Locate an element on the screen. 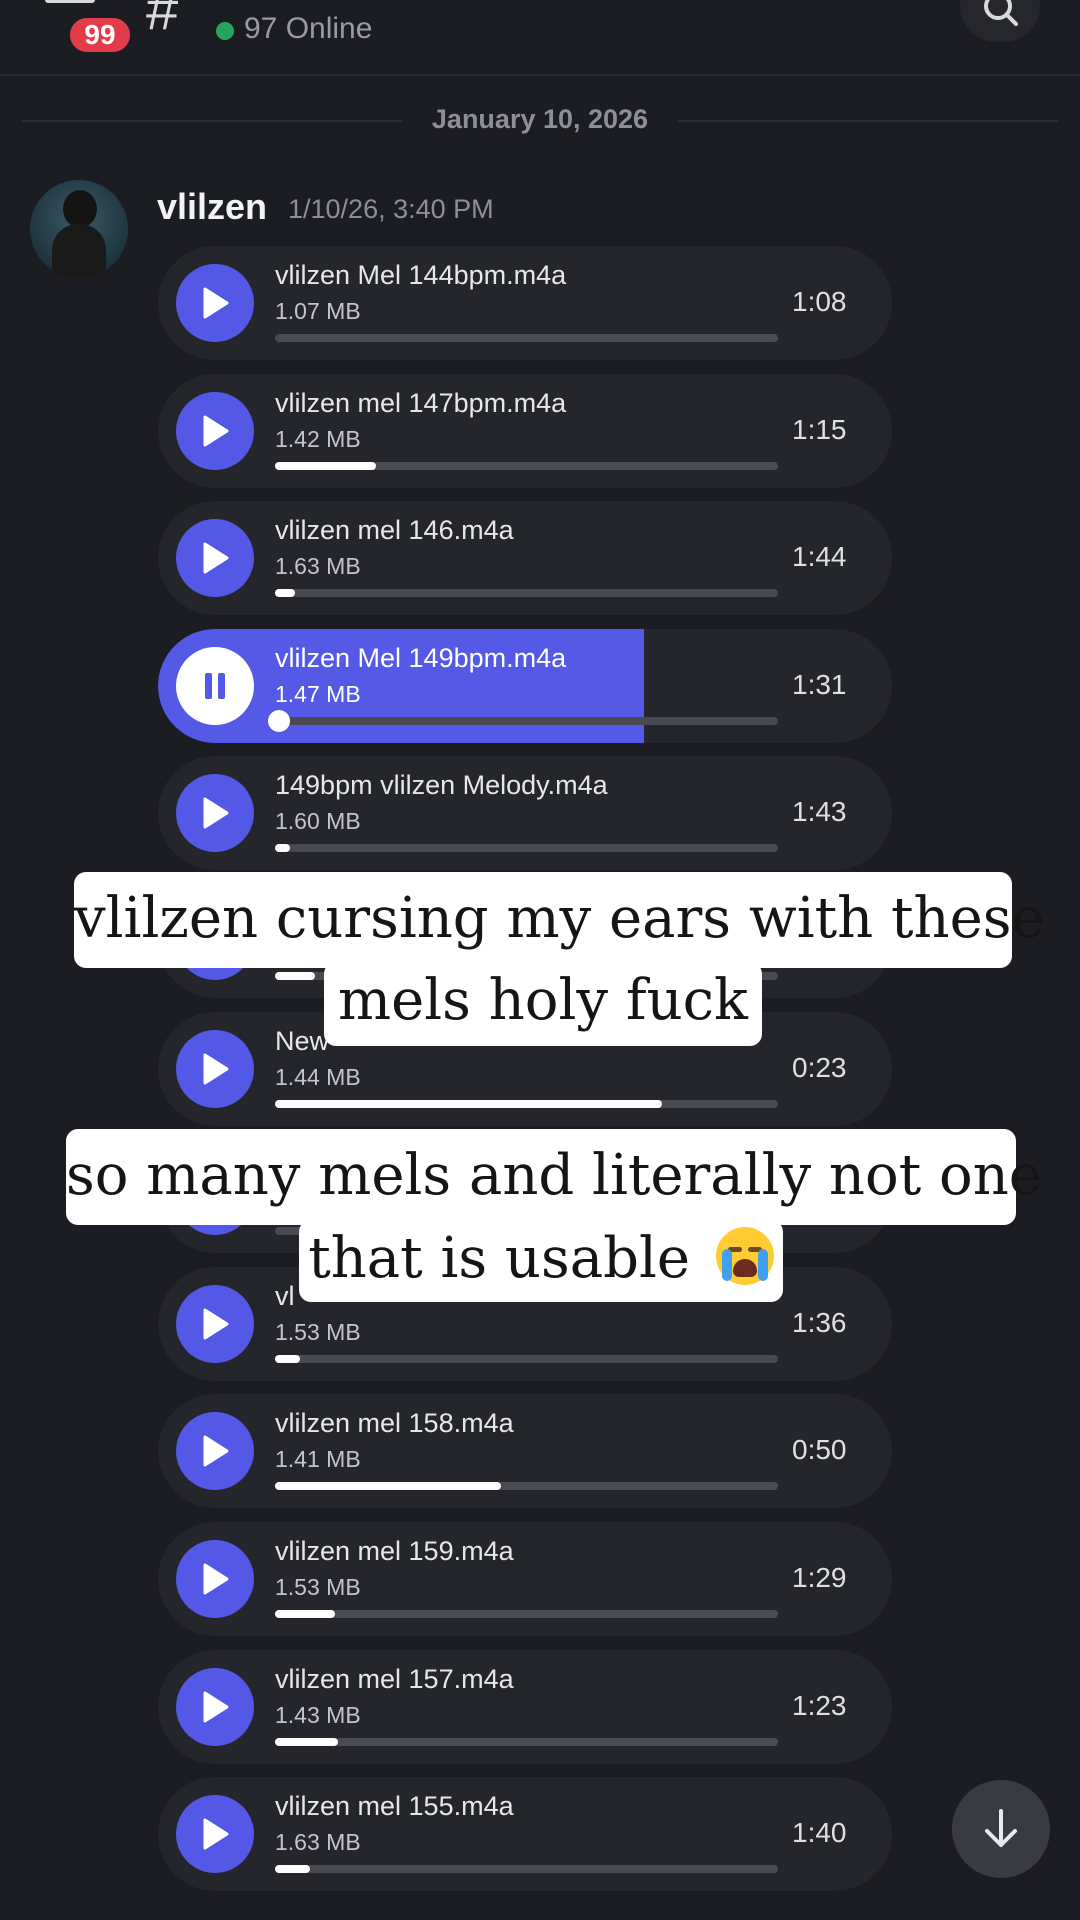  loudly-crying-face-icon is located at coordinates (744, 1256).